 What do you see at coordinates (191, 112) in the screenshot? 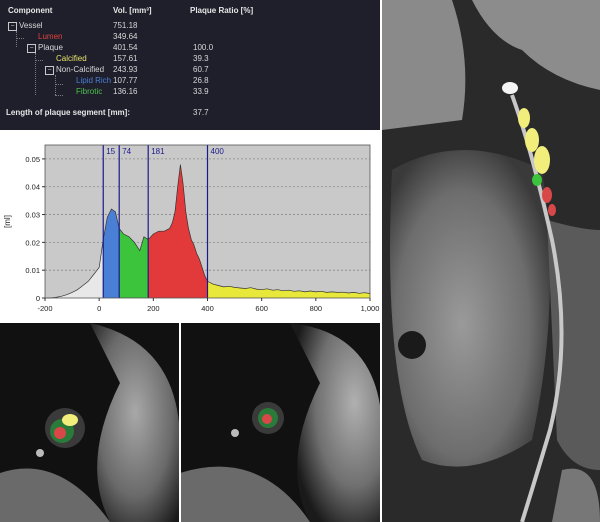
I see `plaque-length-row: Length of plaque segment [mm]: 37.7` at bounding box center [191, 112].